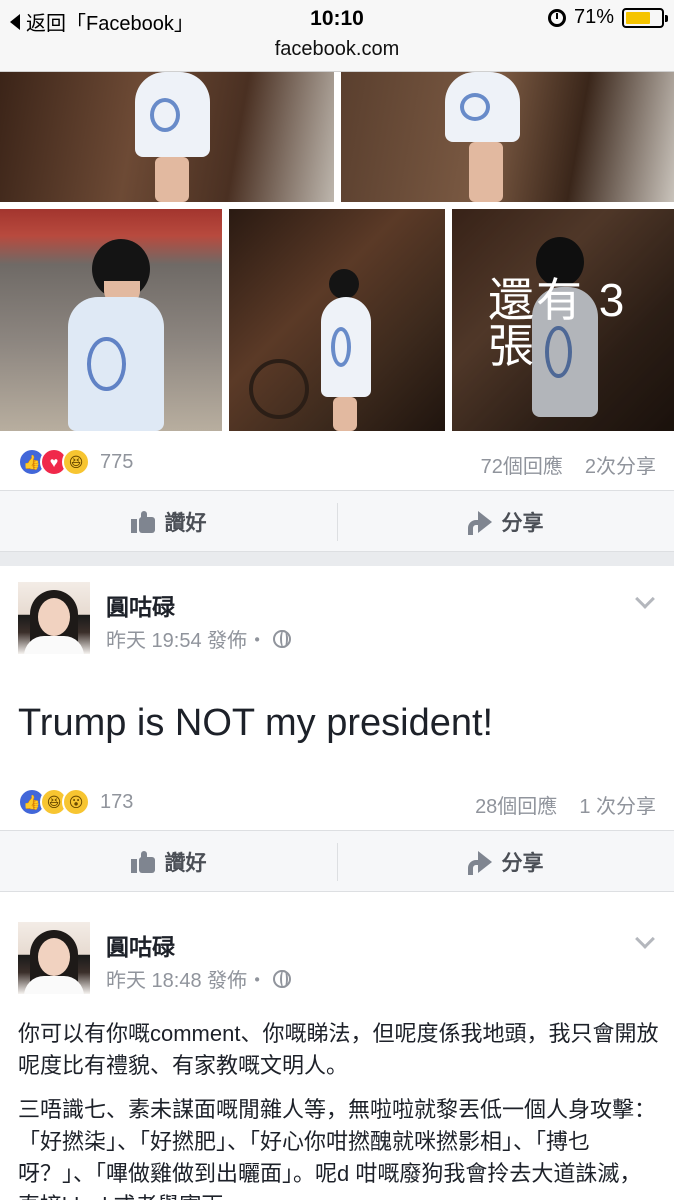 This screenshot has height=1200, width=674. Describe the element at coordinates (617, 804) in the screenshot. I see `shares-count: 1 次分享` at that location.